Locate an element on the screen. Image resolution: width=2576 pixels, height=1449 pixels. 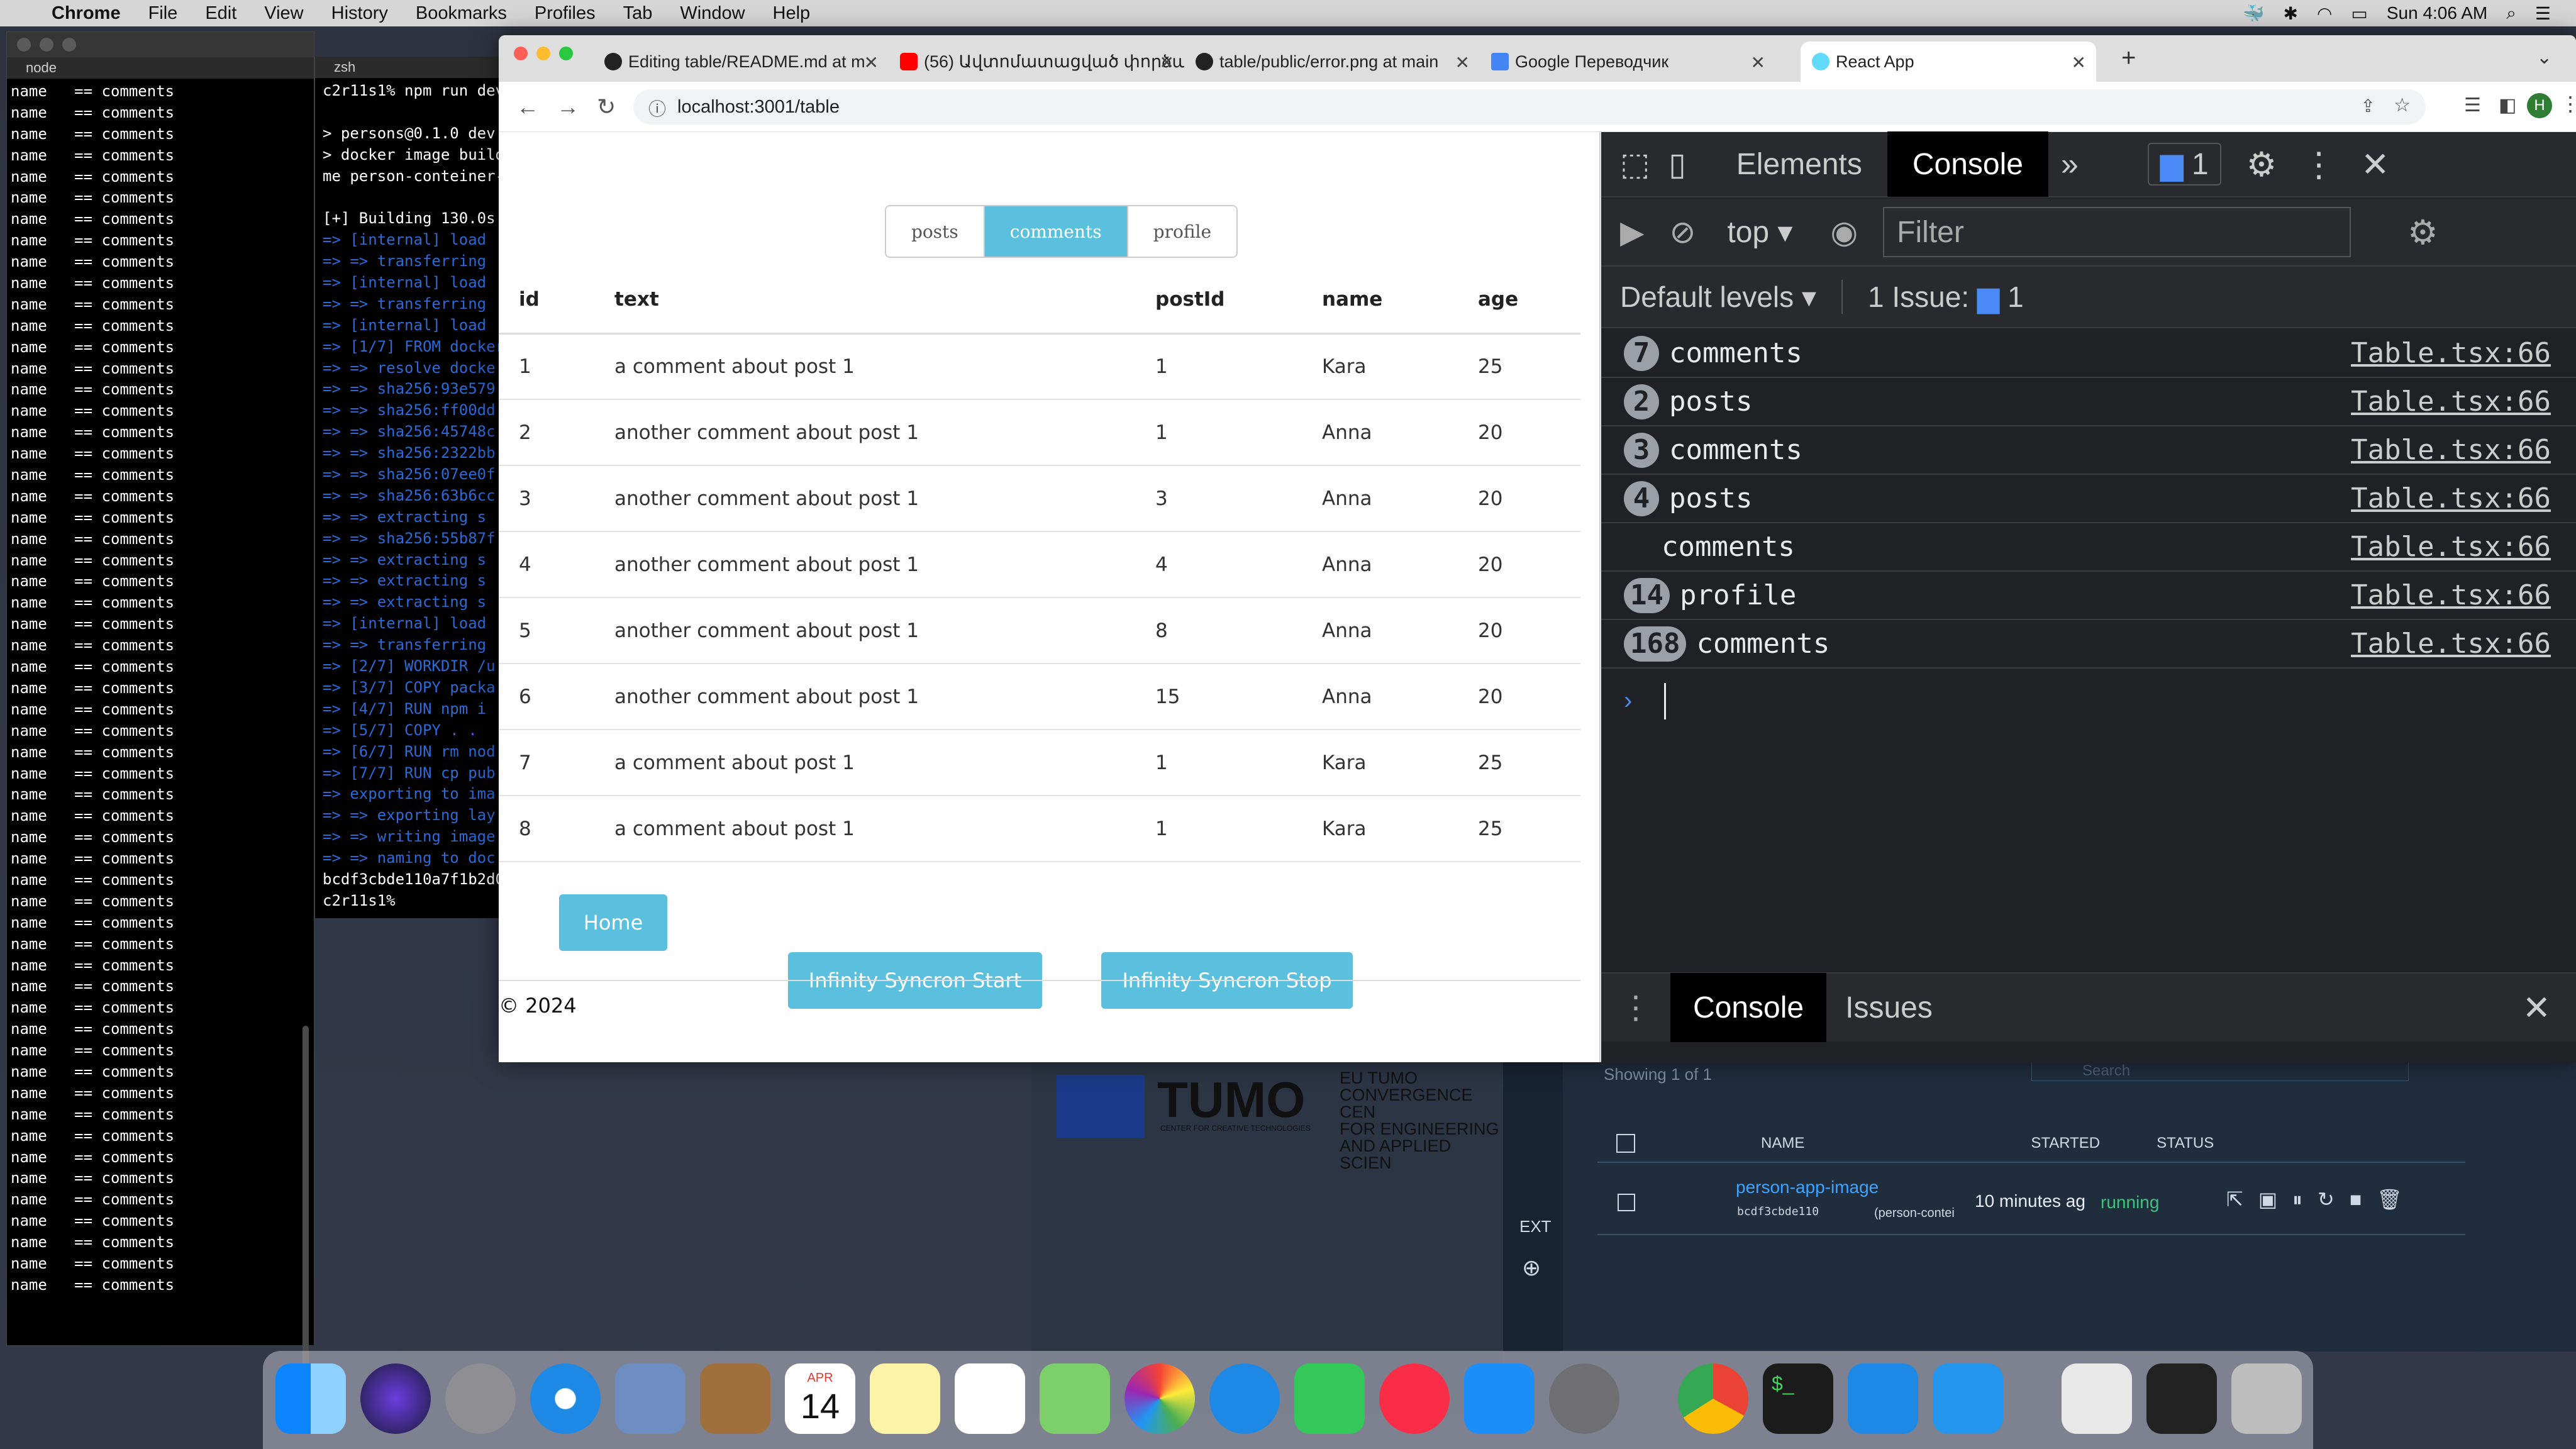
terminal-tab-node: node is located at coordinates (160, 68).